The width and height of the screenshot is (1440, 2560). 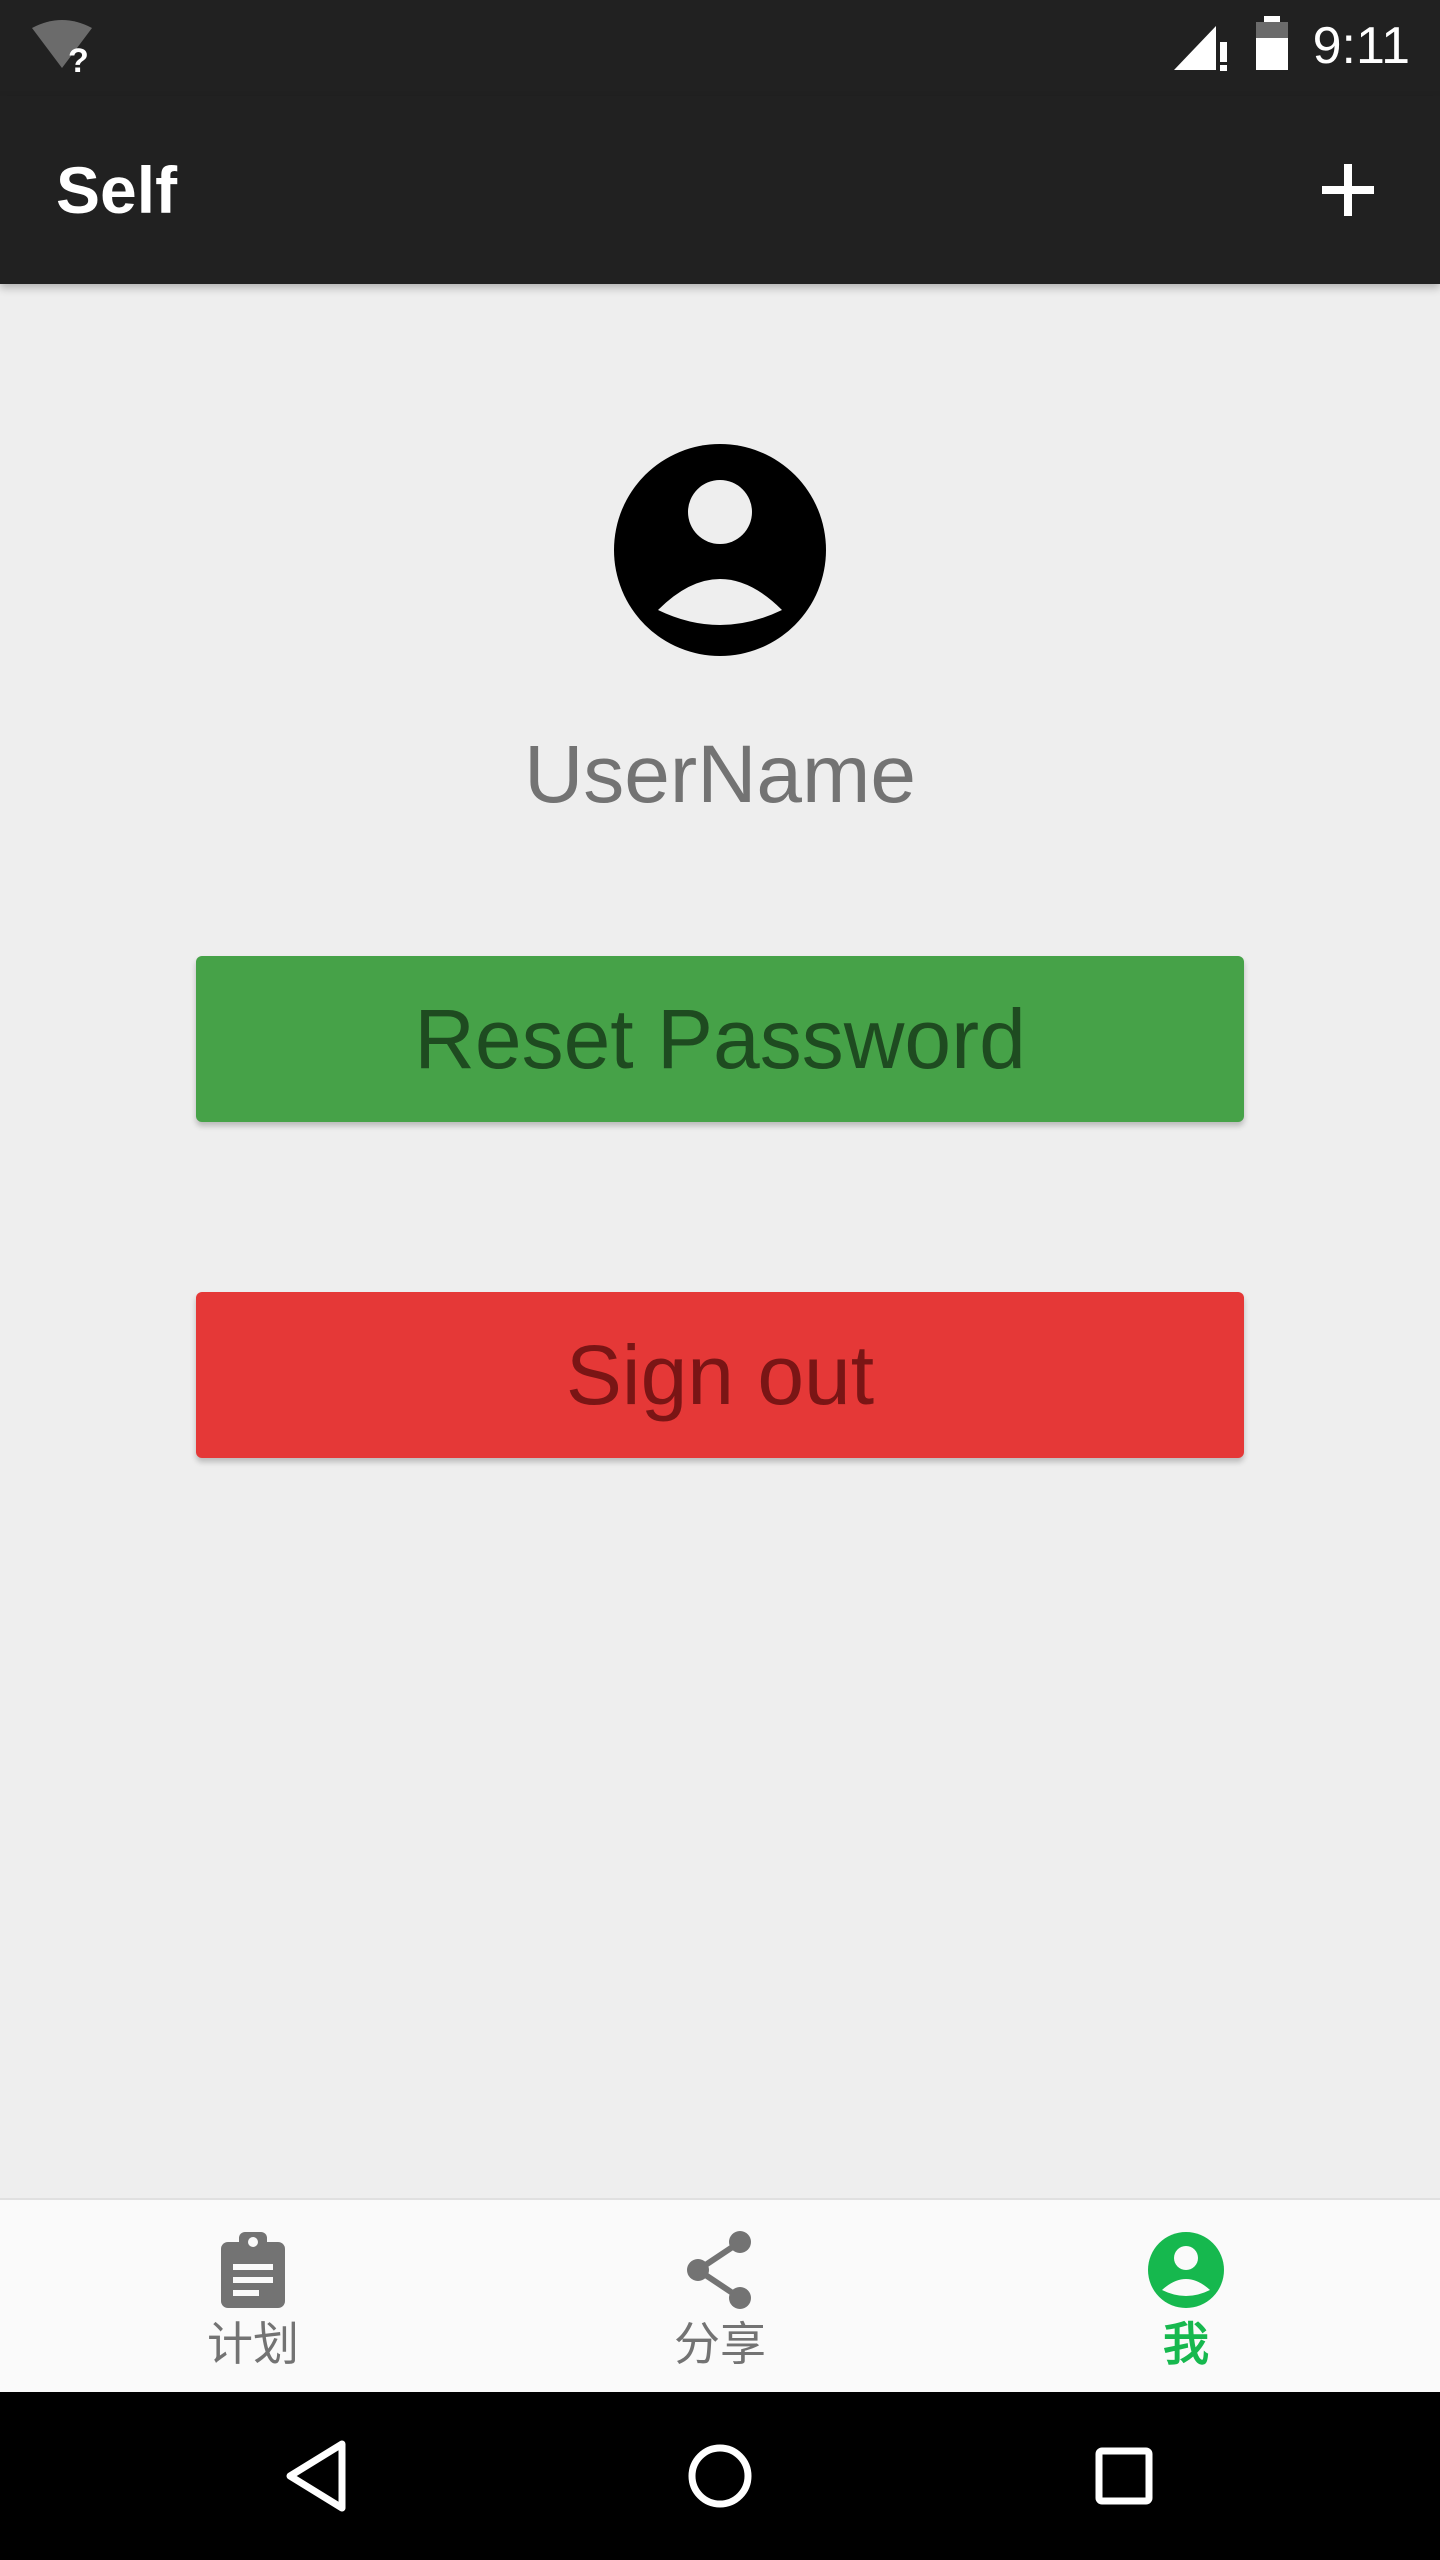 I want to click on battery-icon, so click(x=1272, y=43).